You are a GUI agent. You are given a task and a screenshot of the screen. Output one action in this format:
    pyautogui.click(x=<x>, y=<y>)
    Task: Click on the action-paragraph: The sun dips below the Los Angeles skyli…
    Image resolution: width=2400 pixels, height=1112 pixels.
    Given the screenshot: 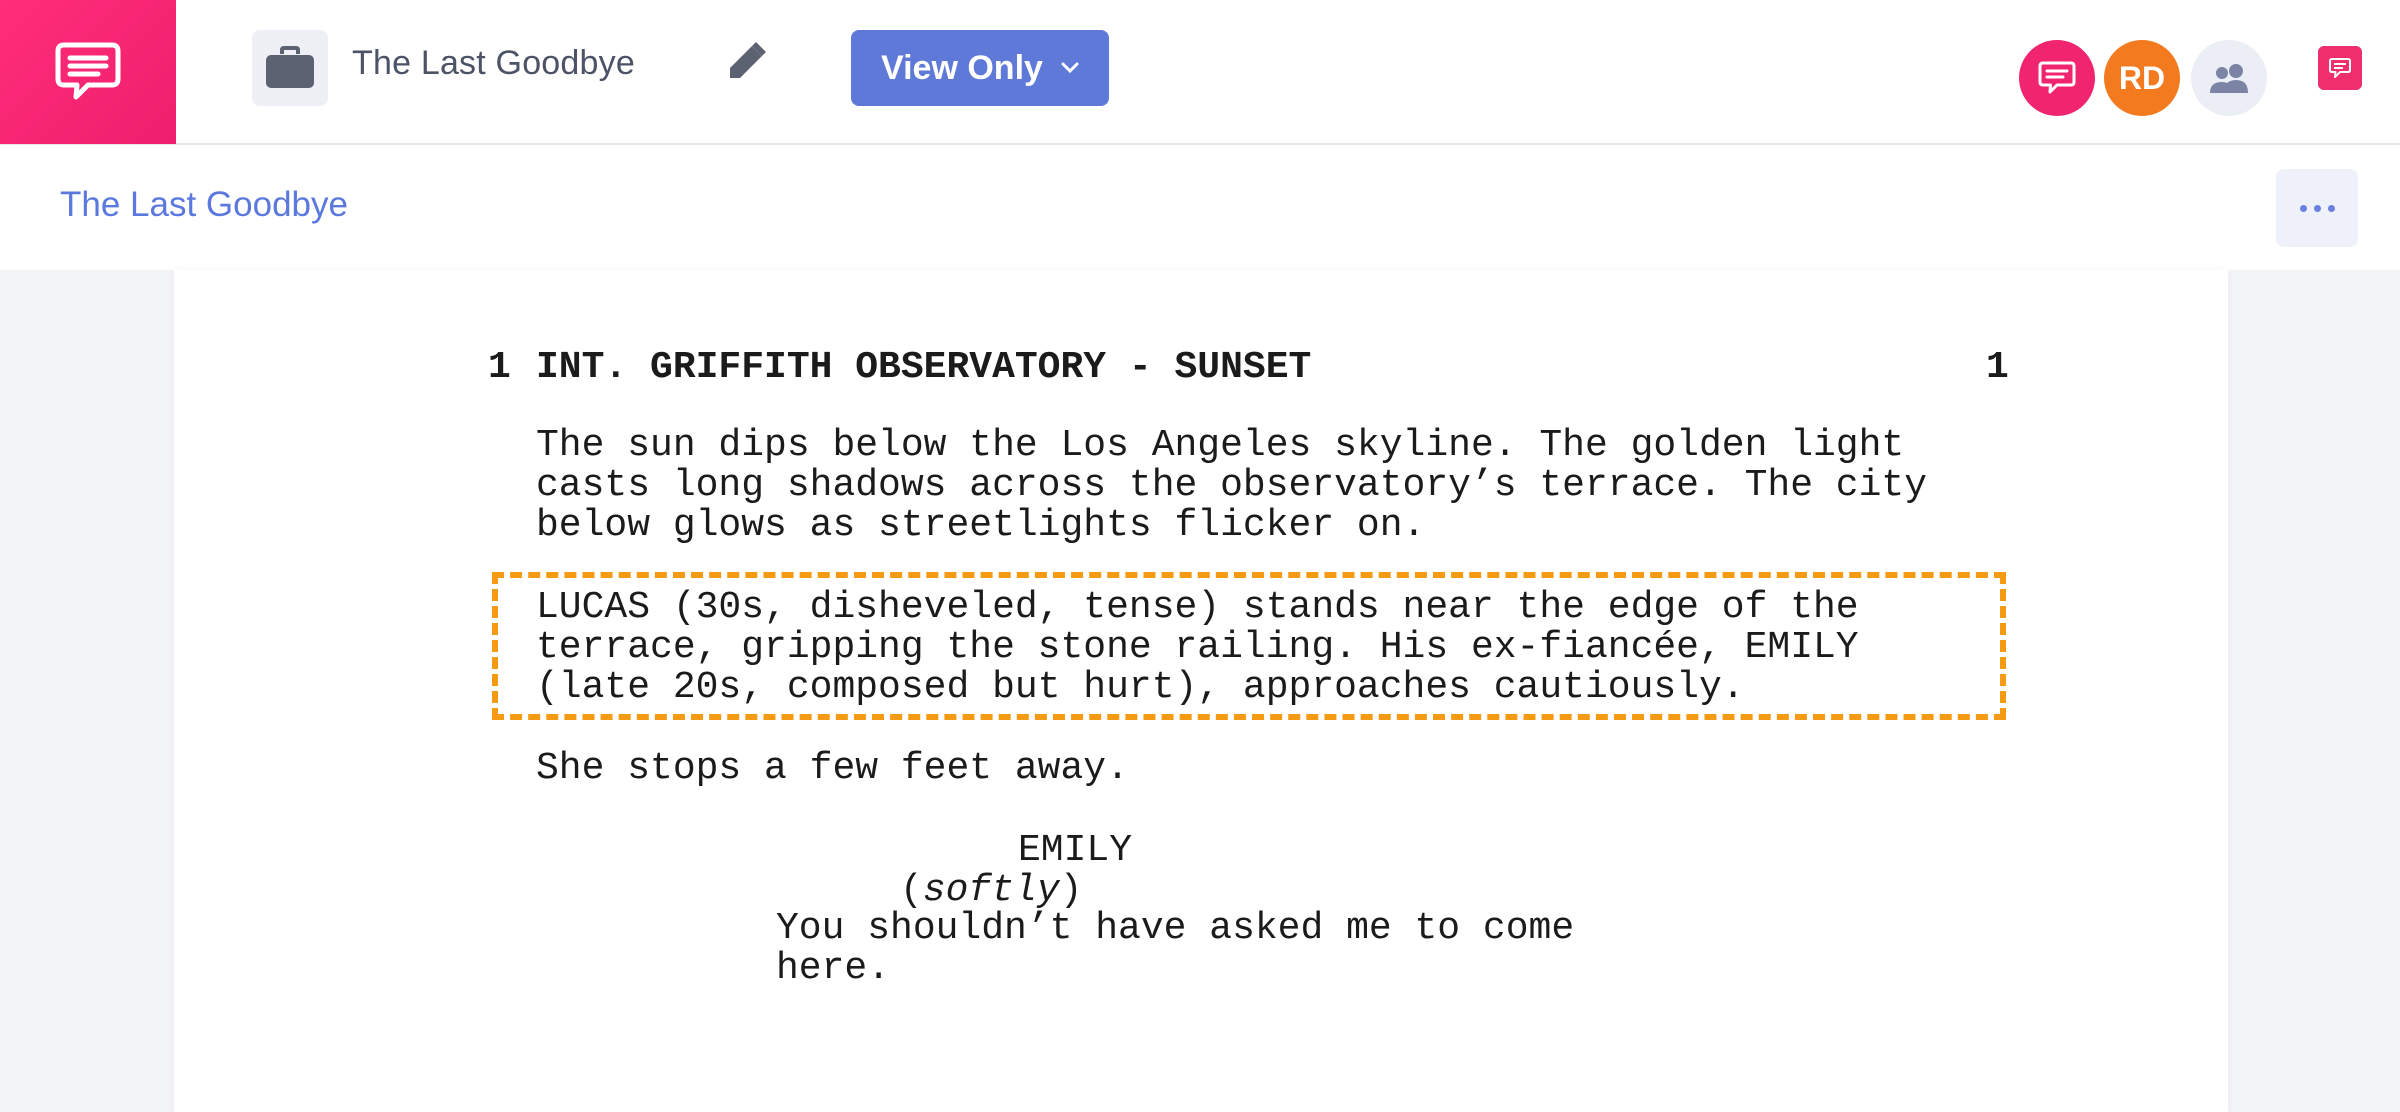 What is the action you would take?
    pyautogui.click(x=1276, y=486)
    